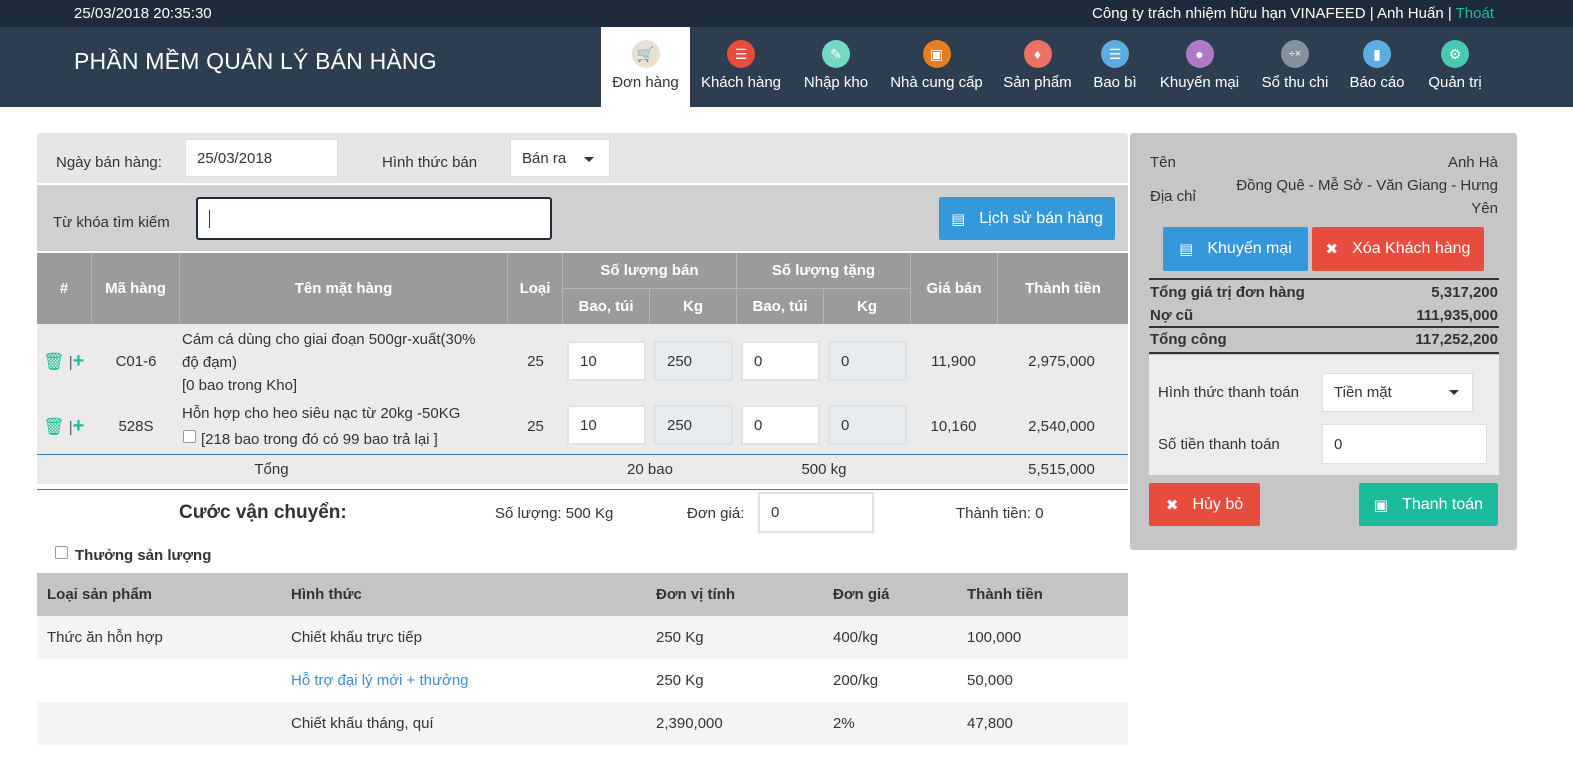 The height and width of the screenshot is (777, 1573). Describe the element at coordinates (554, 513) in the screenshot. I see `shipping-quantity: Số lượng: 500 Kg` at that location.